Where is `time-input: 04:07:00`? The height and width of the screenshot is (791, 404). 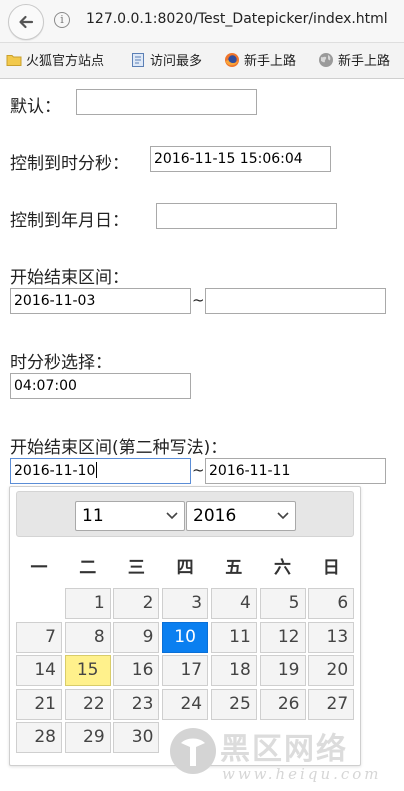
time-input: 04:07:00 is located at coordinates (100, 386).